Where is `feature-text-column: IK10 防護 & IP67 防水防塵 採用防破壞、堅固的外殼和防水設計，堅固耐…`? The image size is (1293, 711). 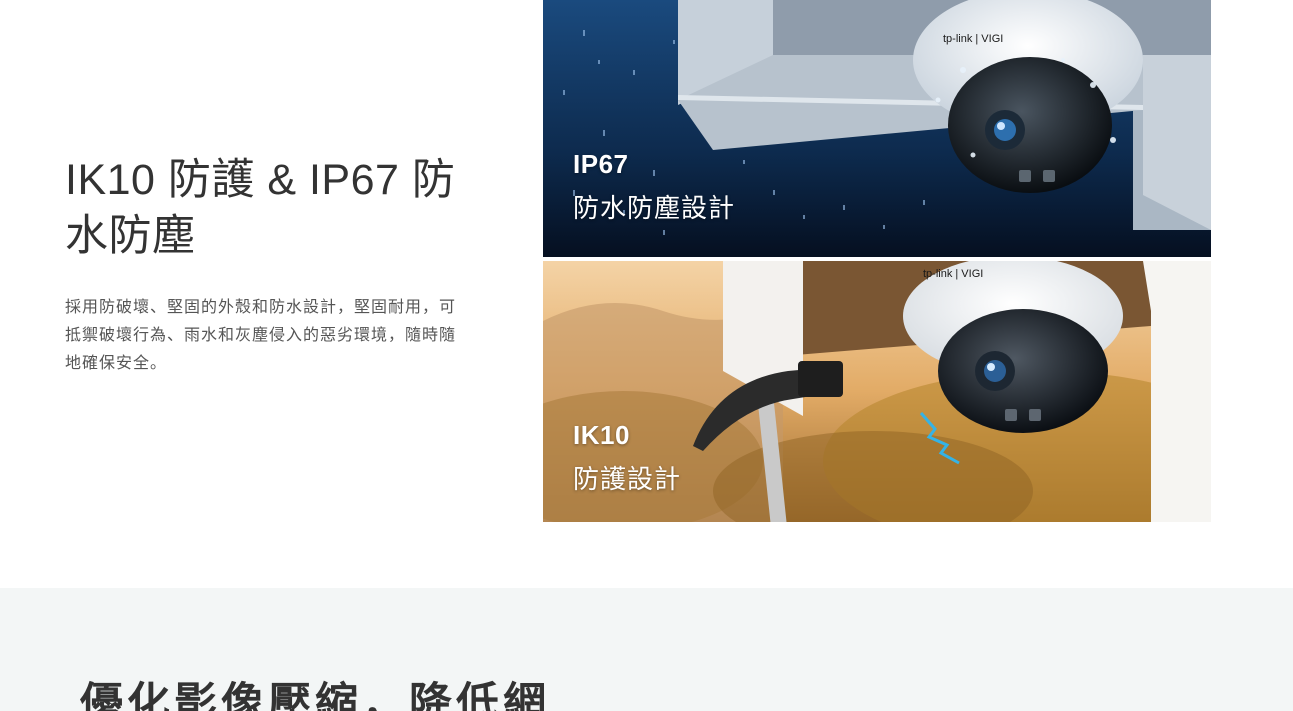
feature-text-column: IK10 防護 & IP67 防水防塵 採用防破壞、堅固的外殼和防水設計，堅固耐… is located at coordinates (275, 265).